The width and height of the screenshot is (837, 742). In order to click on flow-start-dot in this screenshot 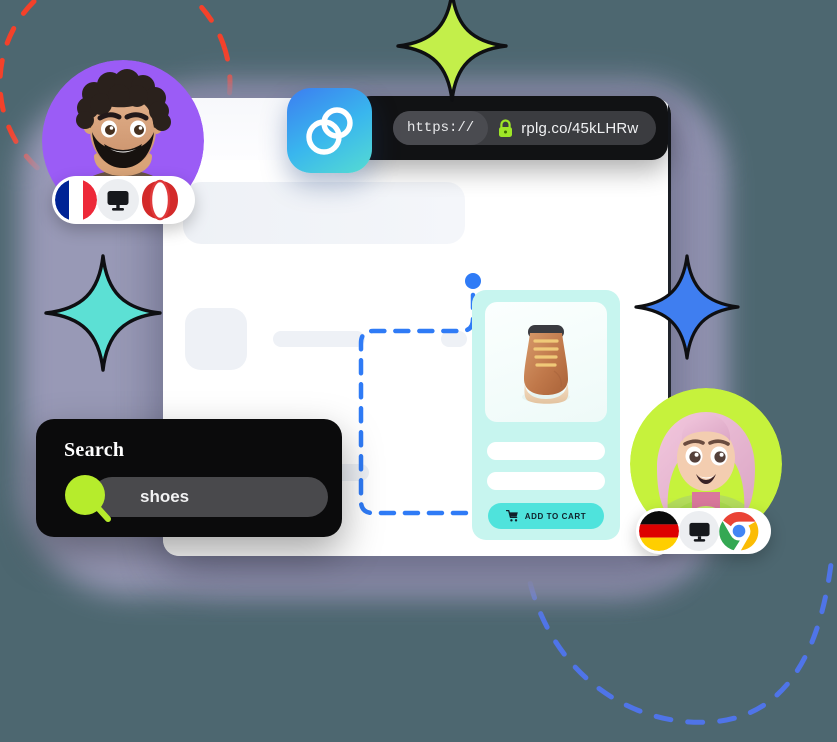, I will do `click(473, 281)`.